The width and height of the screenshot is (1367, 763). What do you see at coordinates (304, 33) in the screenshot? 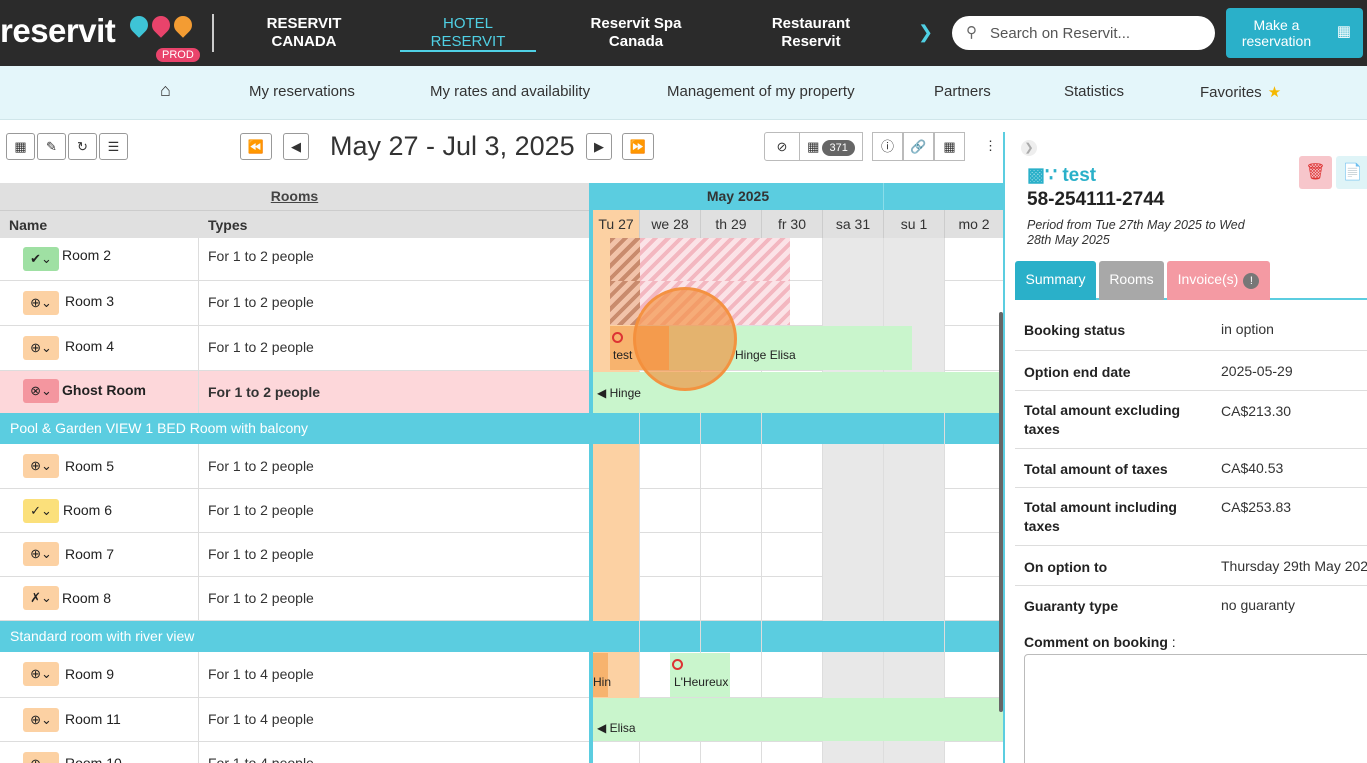
I see `nav-reservit-canada: RESERVIT CANADA` at bounding box center [304, 33].